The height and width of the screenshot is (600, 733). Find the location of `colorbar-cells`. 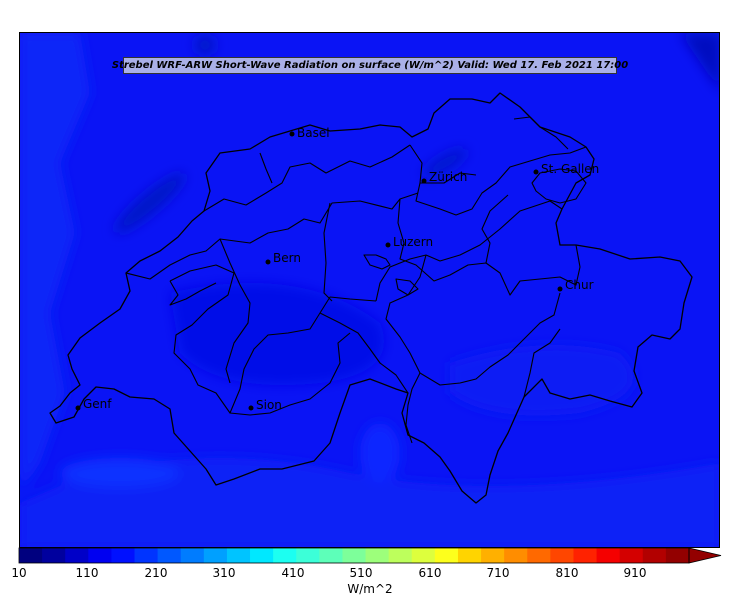

colorbar-cells is located at coordinates (370, 555).